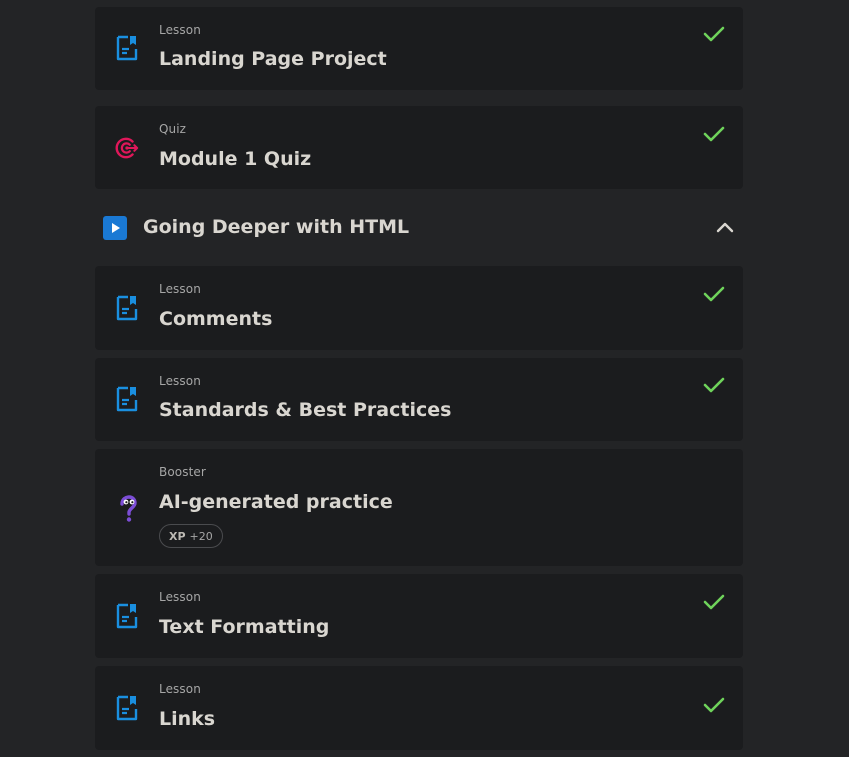  Describe the element at coordinates (419, 616) in the screenshot. I see `lesson-card-text-formatting: Lesson Text Formatting` at that location.